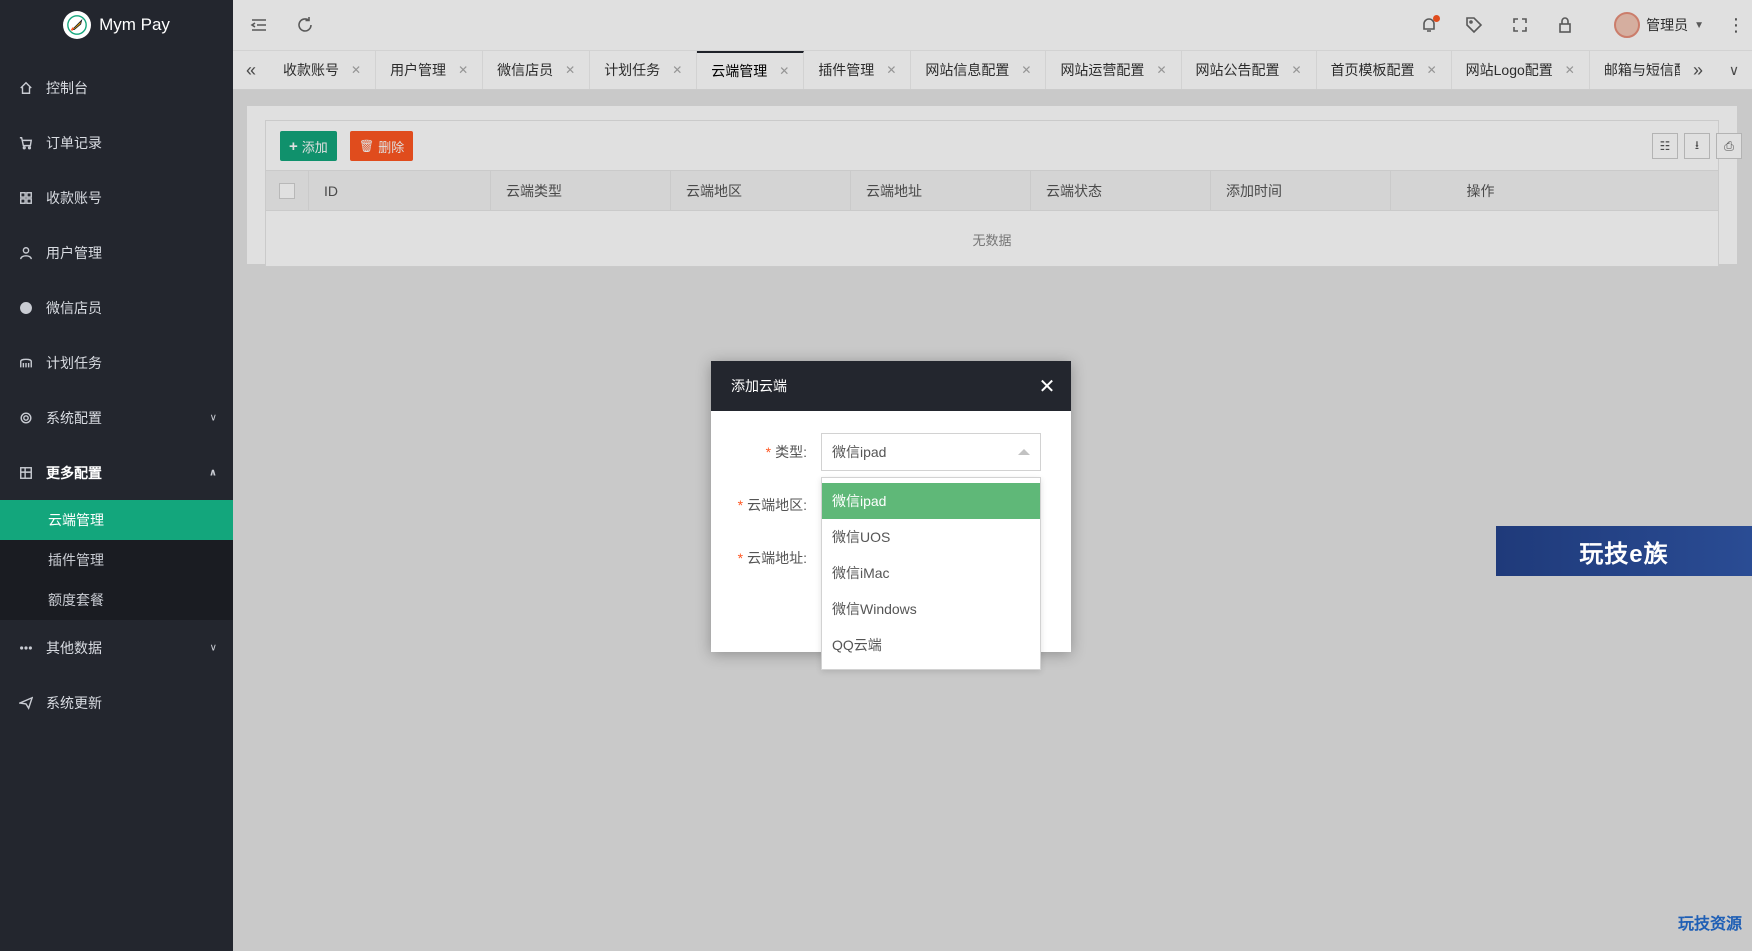  Describe the element at coordinates (26, 253) in the screenshot. I see `user-icon` at that location.